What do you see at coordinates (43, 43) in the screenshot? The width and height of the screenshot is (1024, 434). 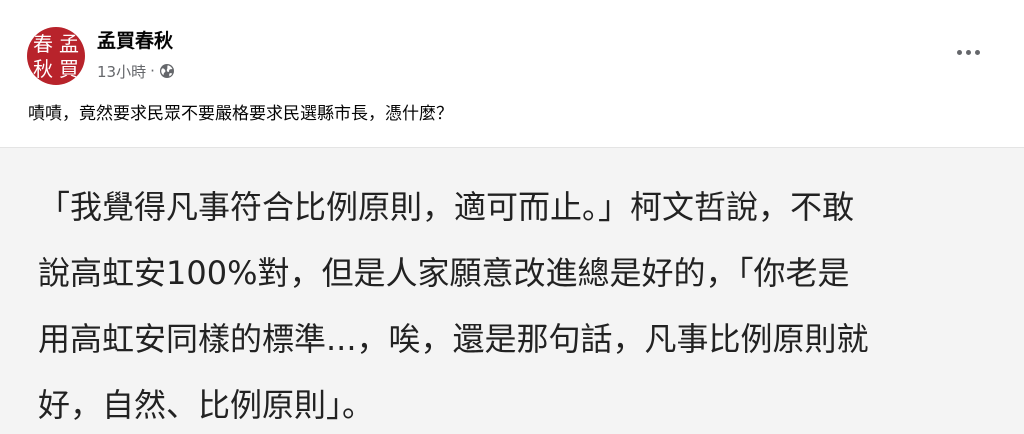 I see `avatar-char: 春` at bounding box center [43, 43].